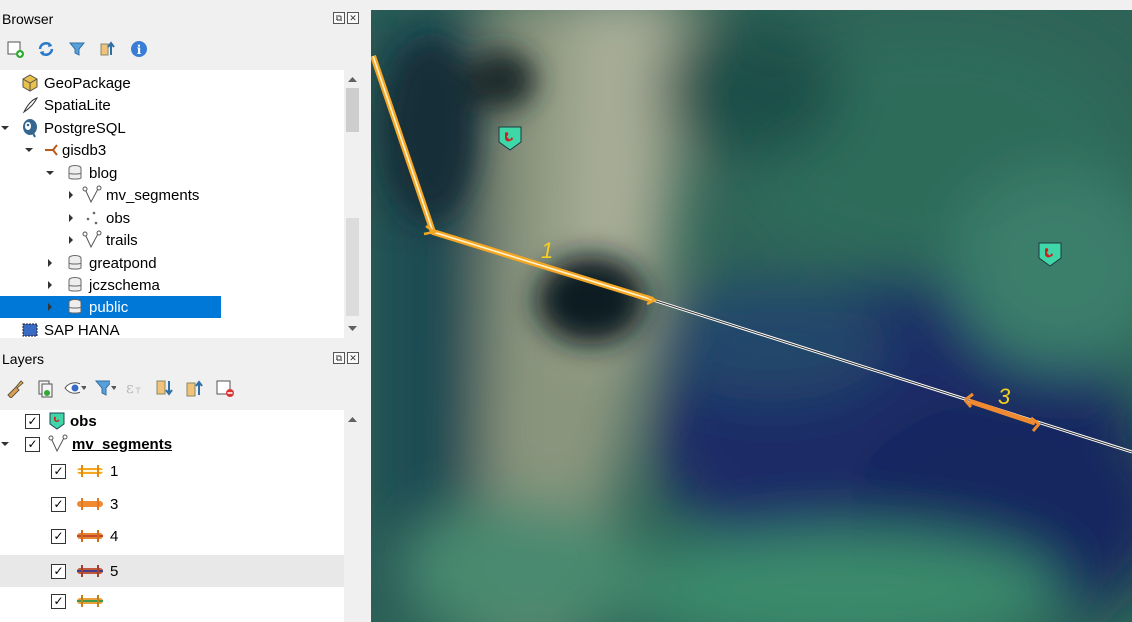 This screenshot has width=1132, height=622. I want to click on filter-legend-icon, so click(105, 388).